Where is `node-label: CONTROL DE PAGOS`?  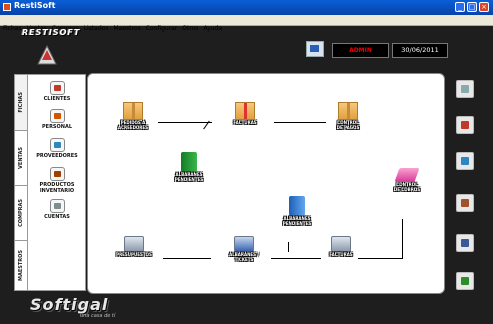 node-label: CONTROL DE PAGOS is located at coordinates (348, 125).